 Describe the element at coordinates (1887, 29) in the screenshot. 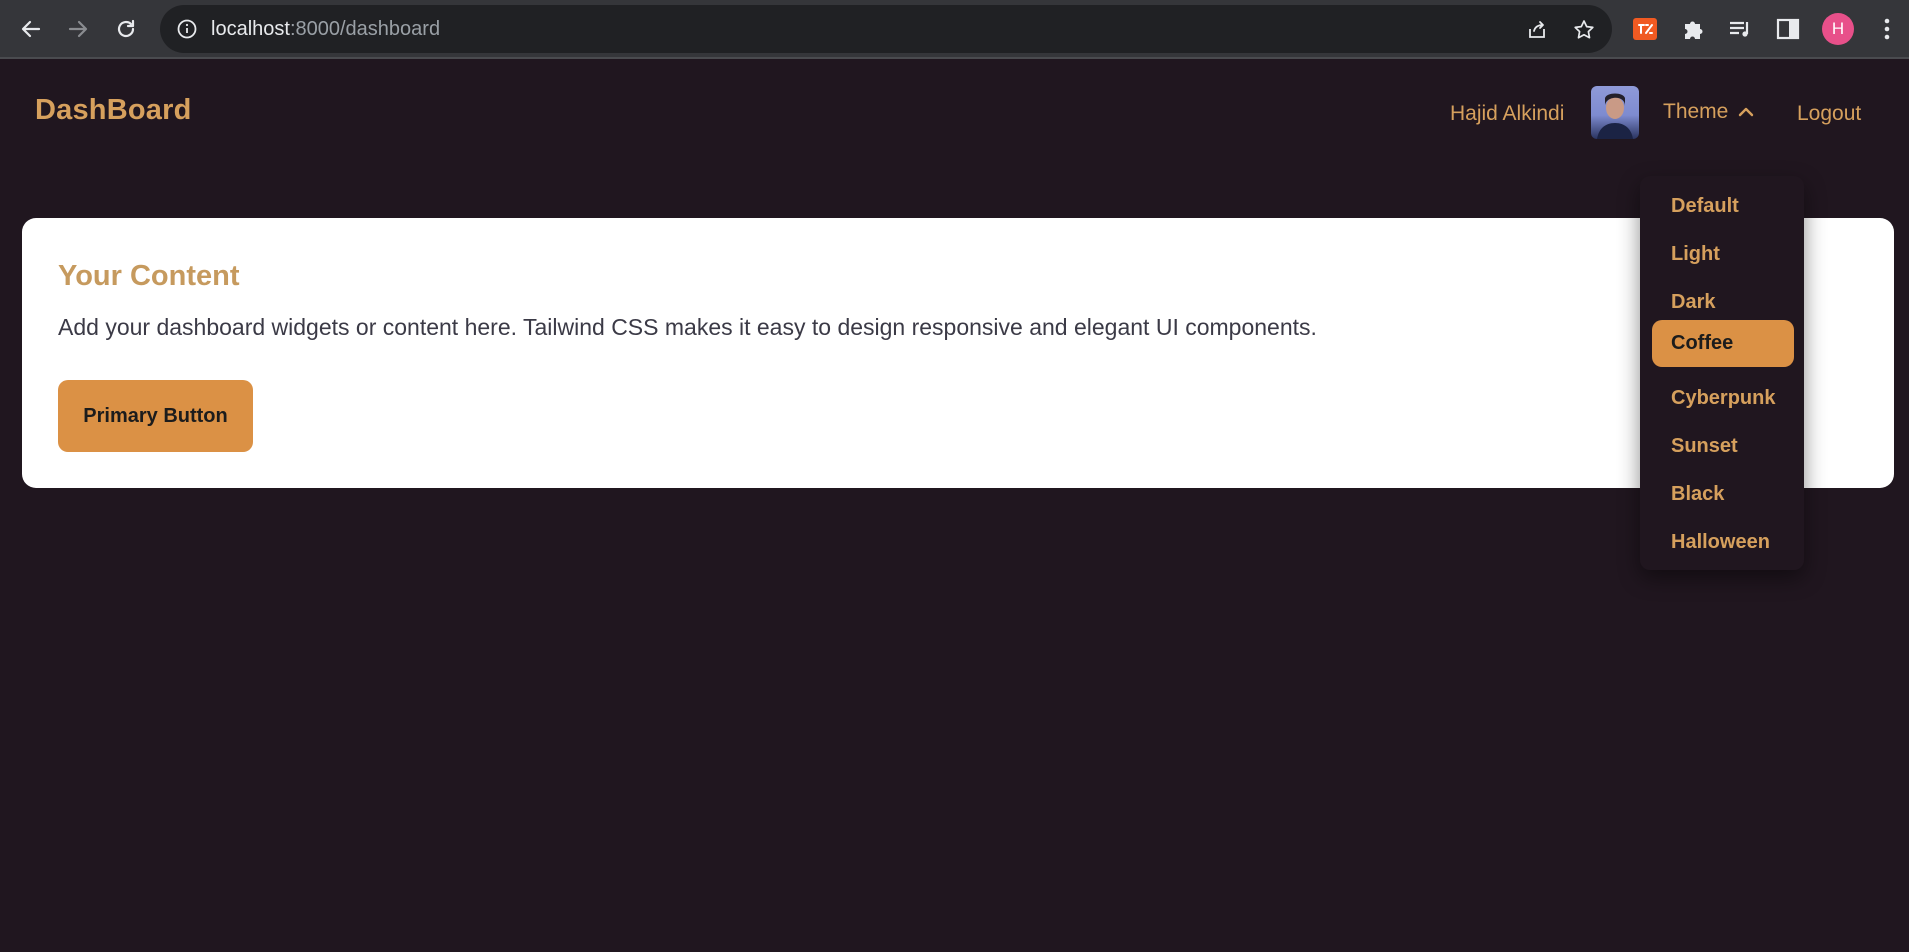

I see `kebab-menu-icon` at that location.